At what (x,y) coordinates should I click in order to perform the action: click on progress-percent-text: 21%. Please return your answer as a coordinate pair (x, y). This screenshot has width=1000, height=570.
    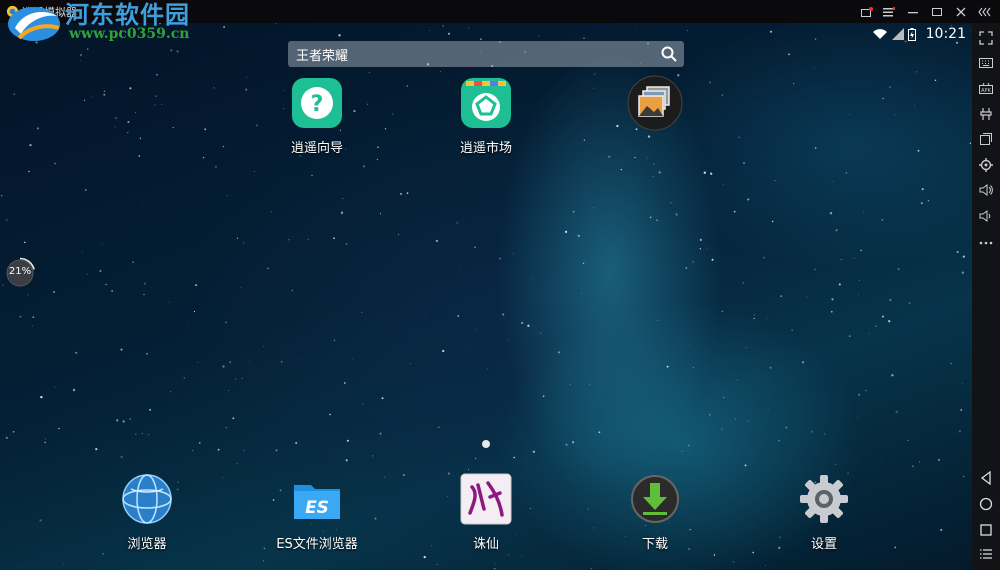
    Looking at the image, I should click on (20, 271).